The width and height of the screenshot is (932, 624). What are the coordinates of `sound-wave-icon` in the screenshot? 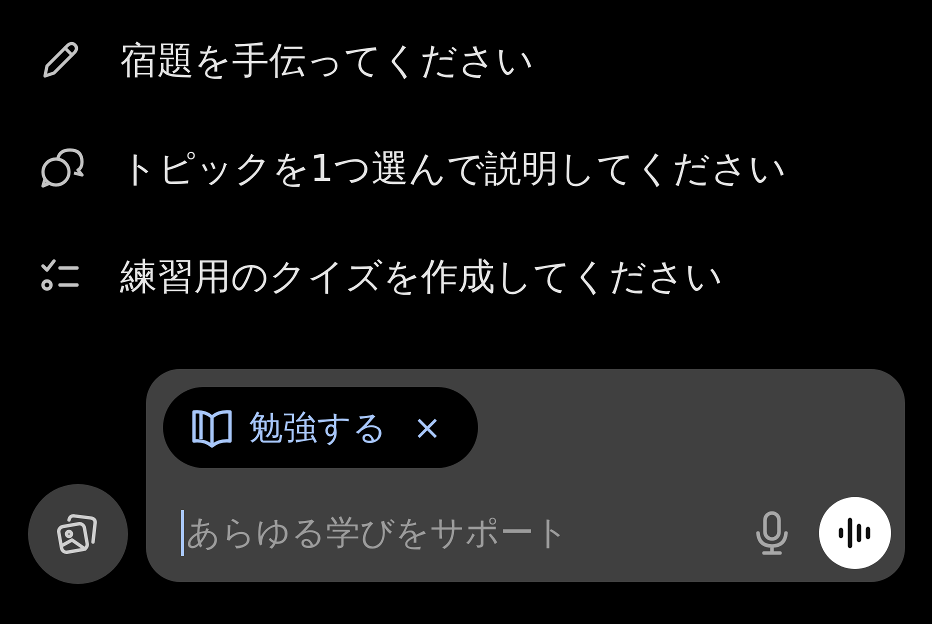 It's located at (855, 533).